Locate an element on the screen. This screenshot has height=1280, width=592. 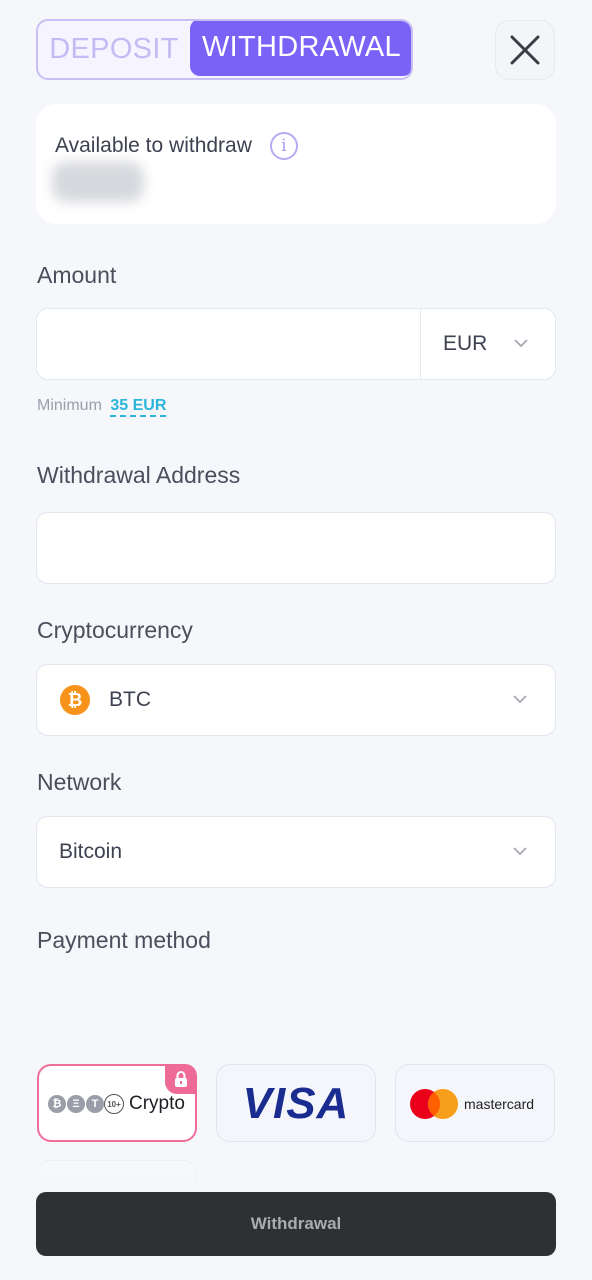
minimum-row: Minimum 35 EUR is located at coordinates (102, 407).